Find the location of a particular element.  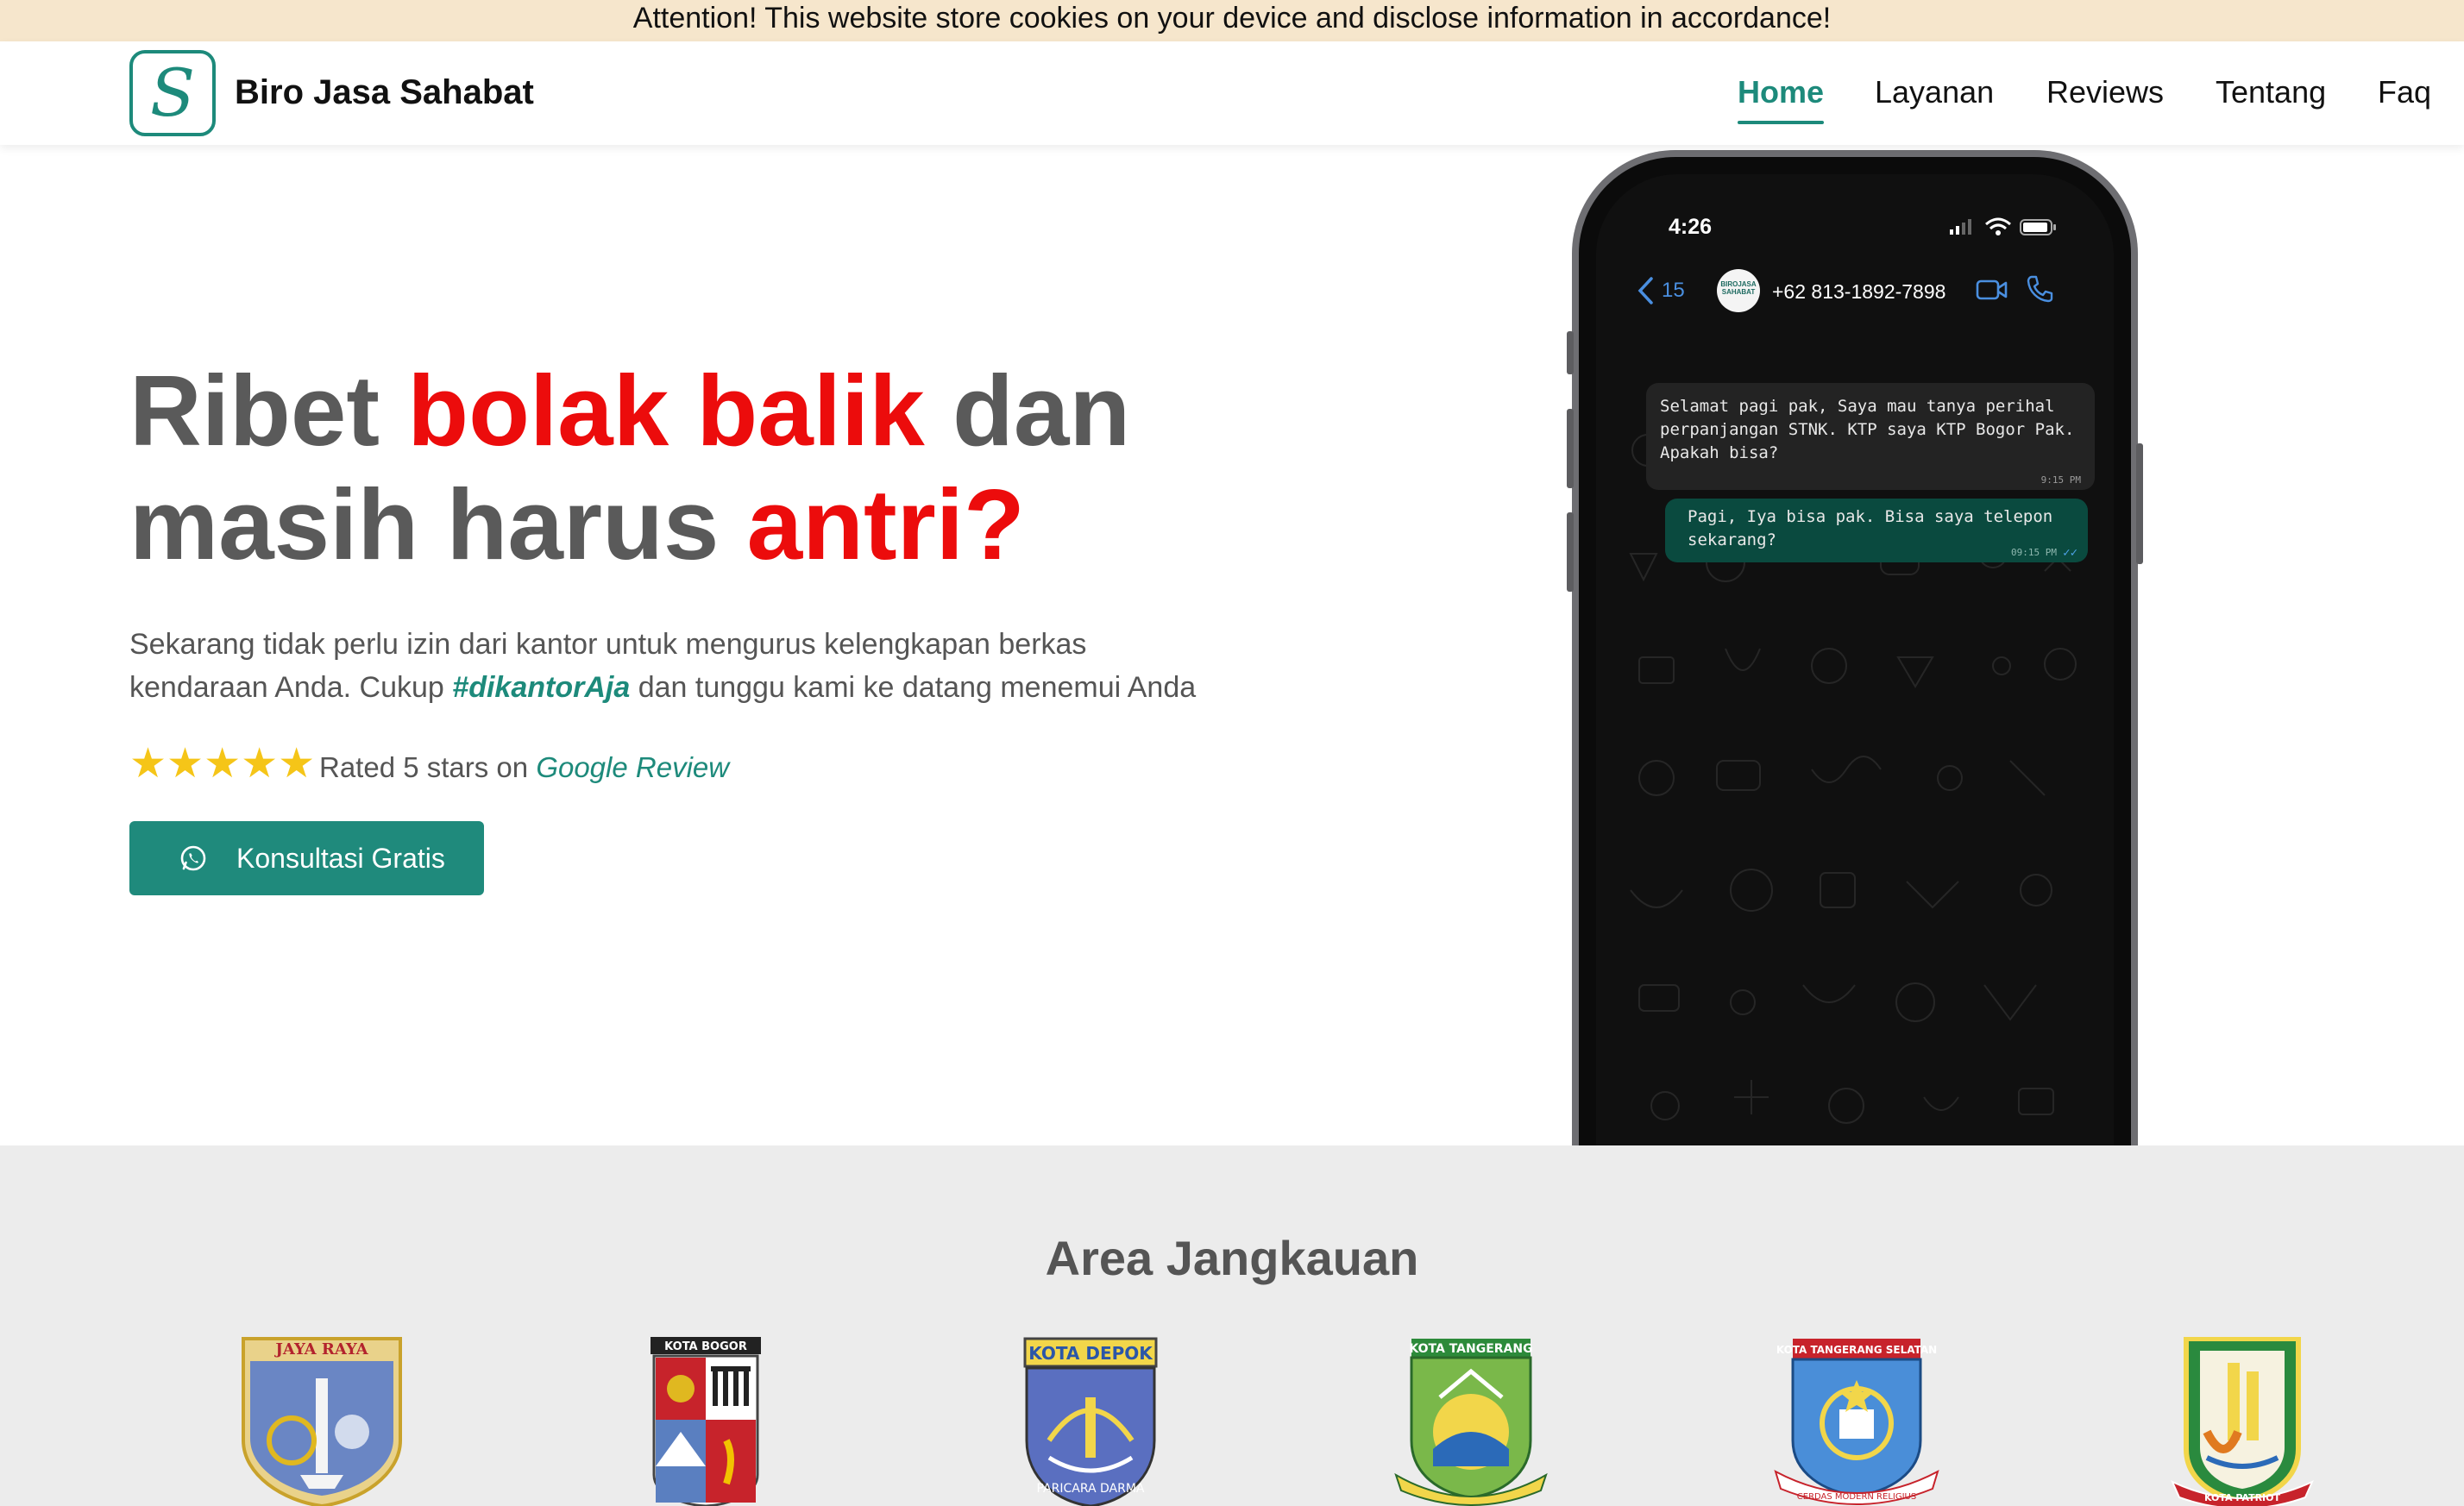

hero-title-highlight: antri? is located at coordinates (885, 524).